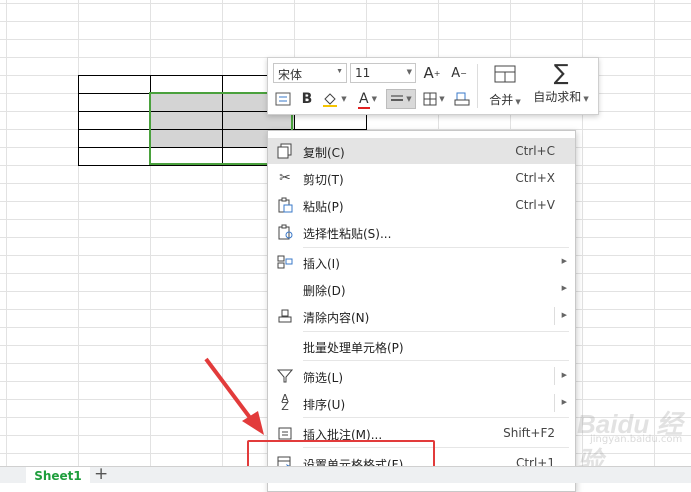  I want to click on autosum-button: ∑ 自动求和 ▼, so click(561, 83).